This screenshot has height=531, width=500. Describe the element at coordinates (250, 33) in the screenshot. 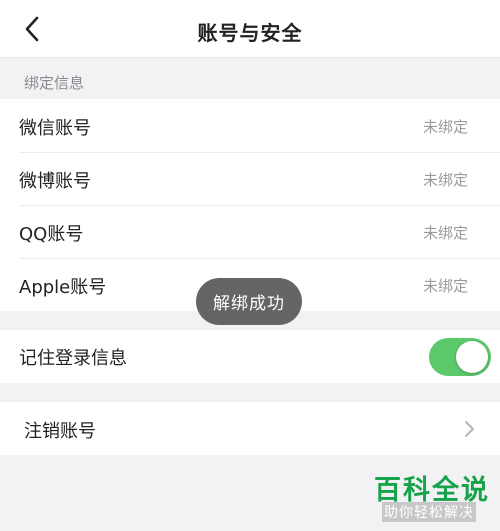

I see `page-title: 账号与安全` at that location.